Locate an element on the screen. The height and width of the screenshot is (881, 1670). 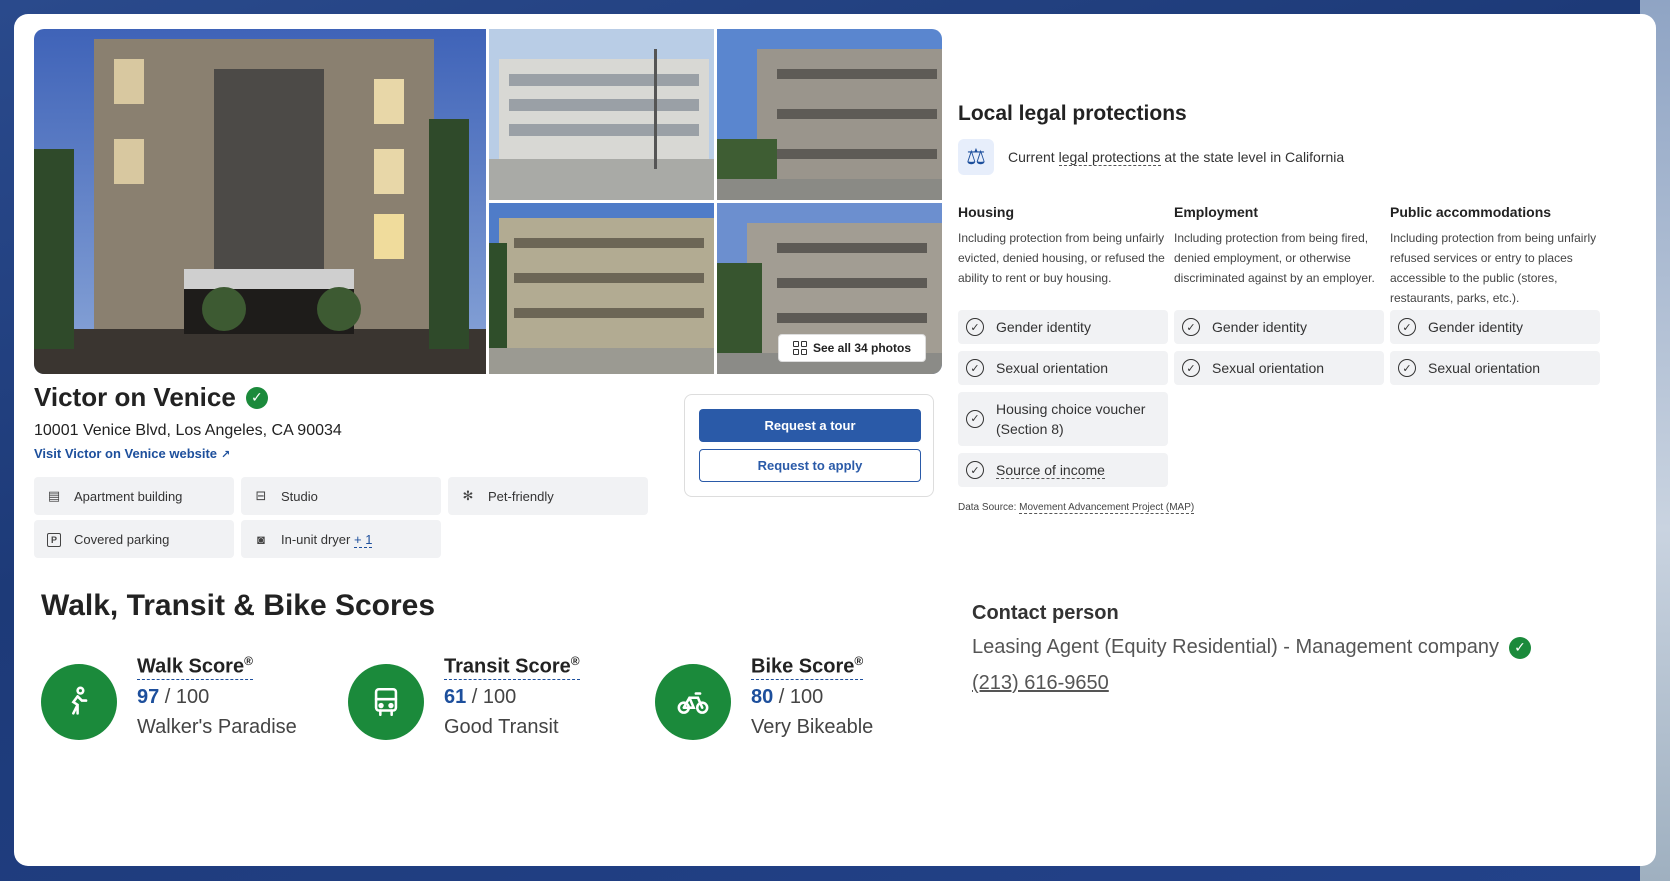
property-name: Victor on Venice is located at coordinates (135, 397).